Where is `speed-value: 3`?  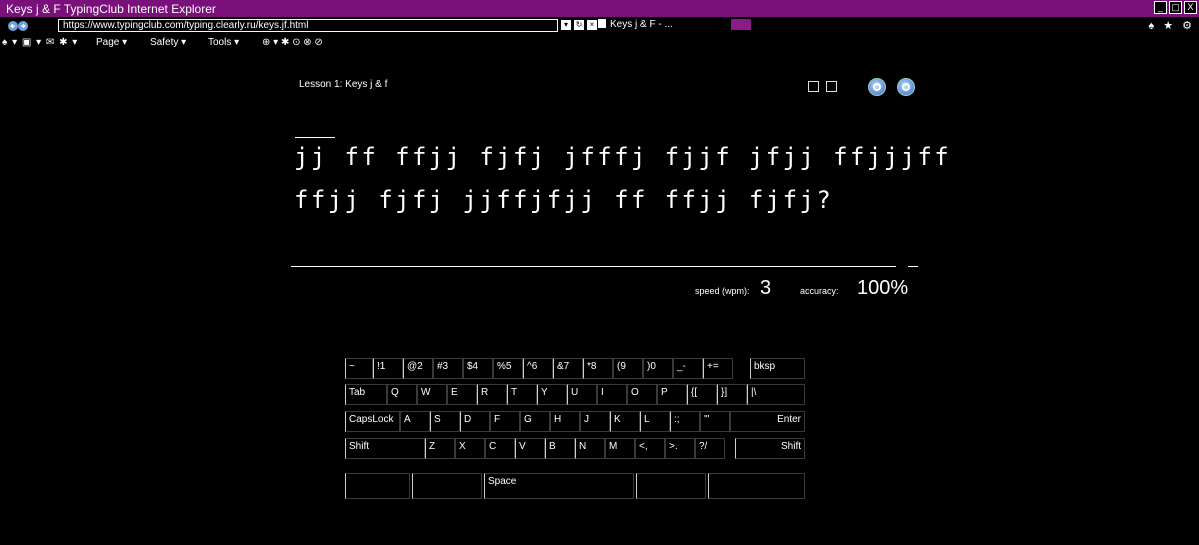 speed-value: 3 is located at coordinates (766, 288).